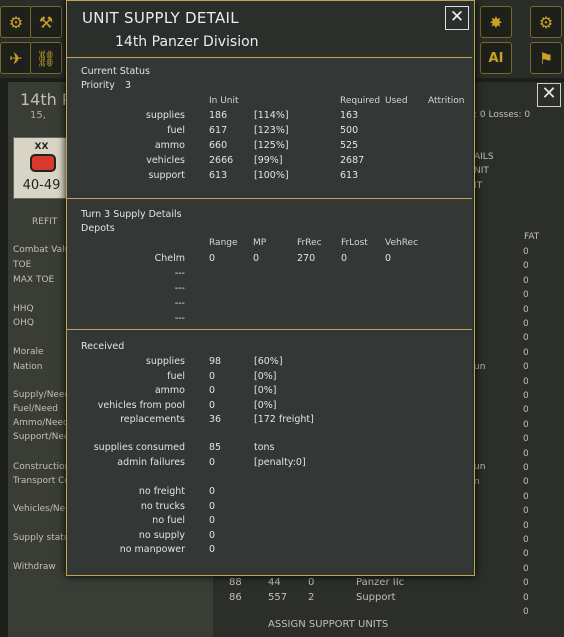 This screenshot has width=564, height=637. I want to click on status-row-required: 163, so click(349, 115).